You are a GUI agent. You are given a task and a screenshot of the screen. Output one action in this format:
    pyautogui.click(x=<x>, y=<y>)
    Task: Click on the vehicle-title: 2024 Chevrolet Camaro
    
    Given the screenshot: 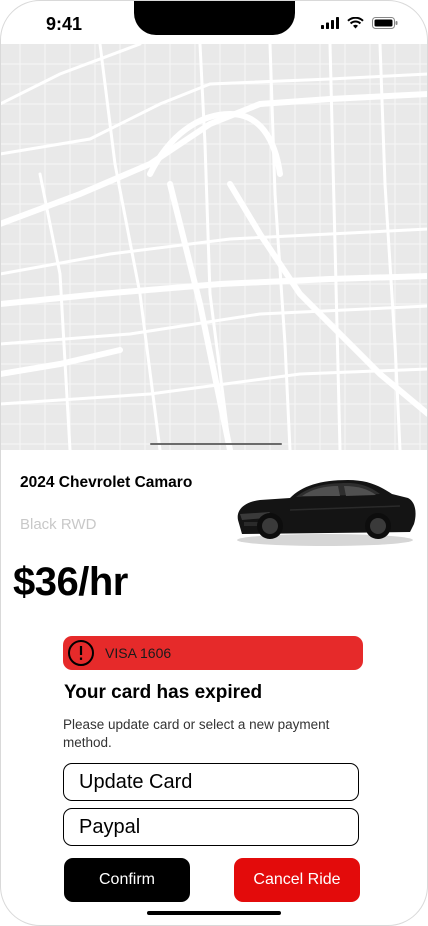 What is the action you would take?
    pyautogui.click(x=106, y=482)
    